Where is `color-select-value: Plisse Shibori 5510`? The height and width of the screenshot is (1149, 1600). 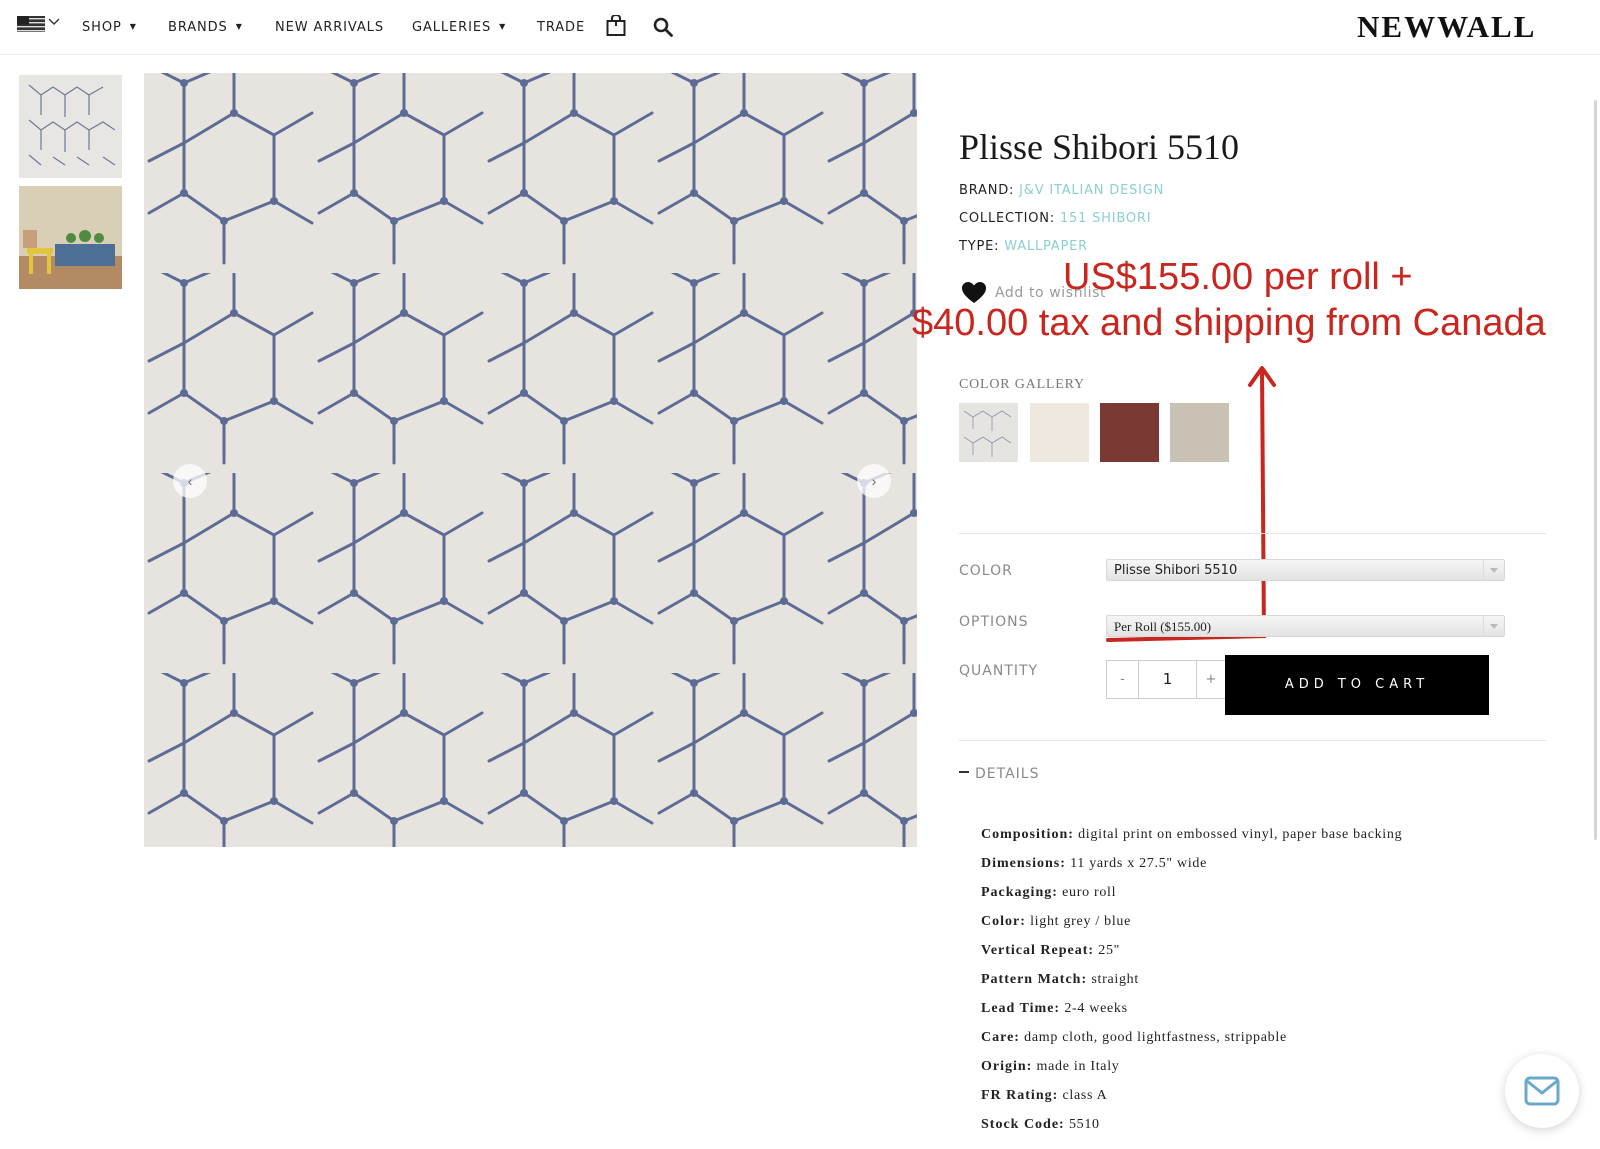
color-select-value: Plisse Shibori 5510 is located at coordinates (1176, 570).